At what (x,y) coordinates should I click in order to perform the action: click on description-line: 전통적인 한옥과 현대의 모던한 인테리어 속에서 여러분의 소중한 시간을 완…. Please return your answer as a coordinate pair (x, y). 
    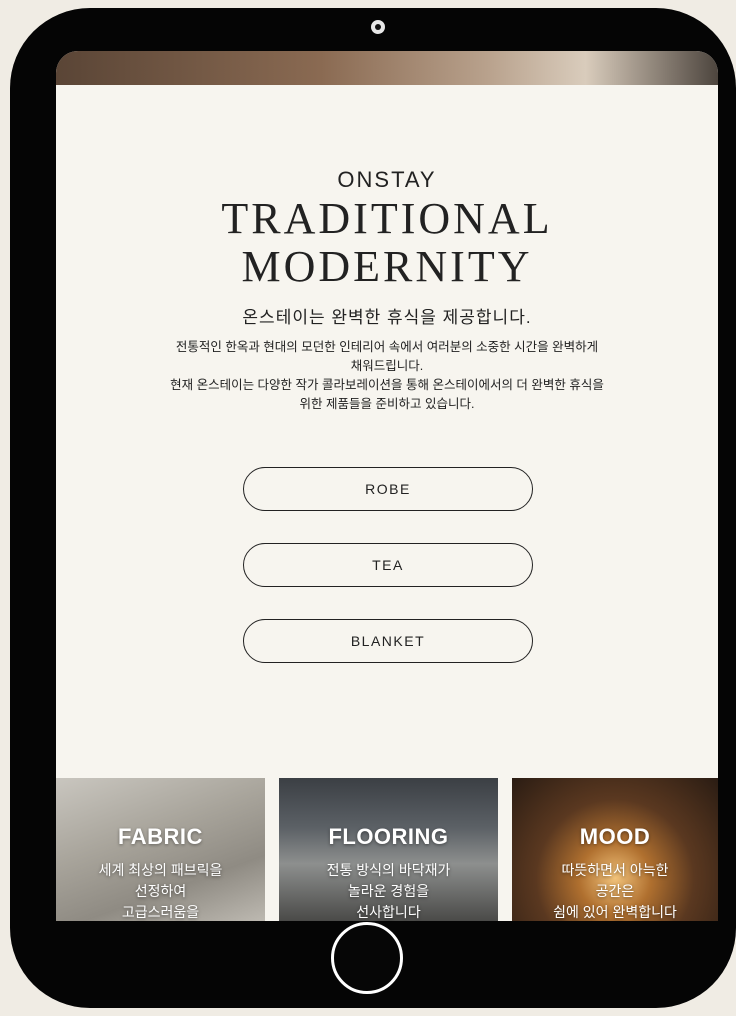
    Looking at the image, I should click on (387, 347).